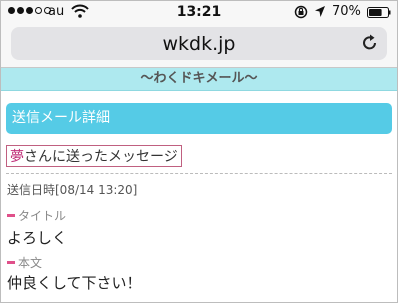 The image size is (398, 303). I want to click on browser-toolbar: wkdk.jp, so click(199, 45).